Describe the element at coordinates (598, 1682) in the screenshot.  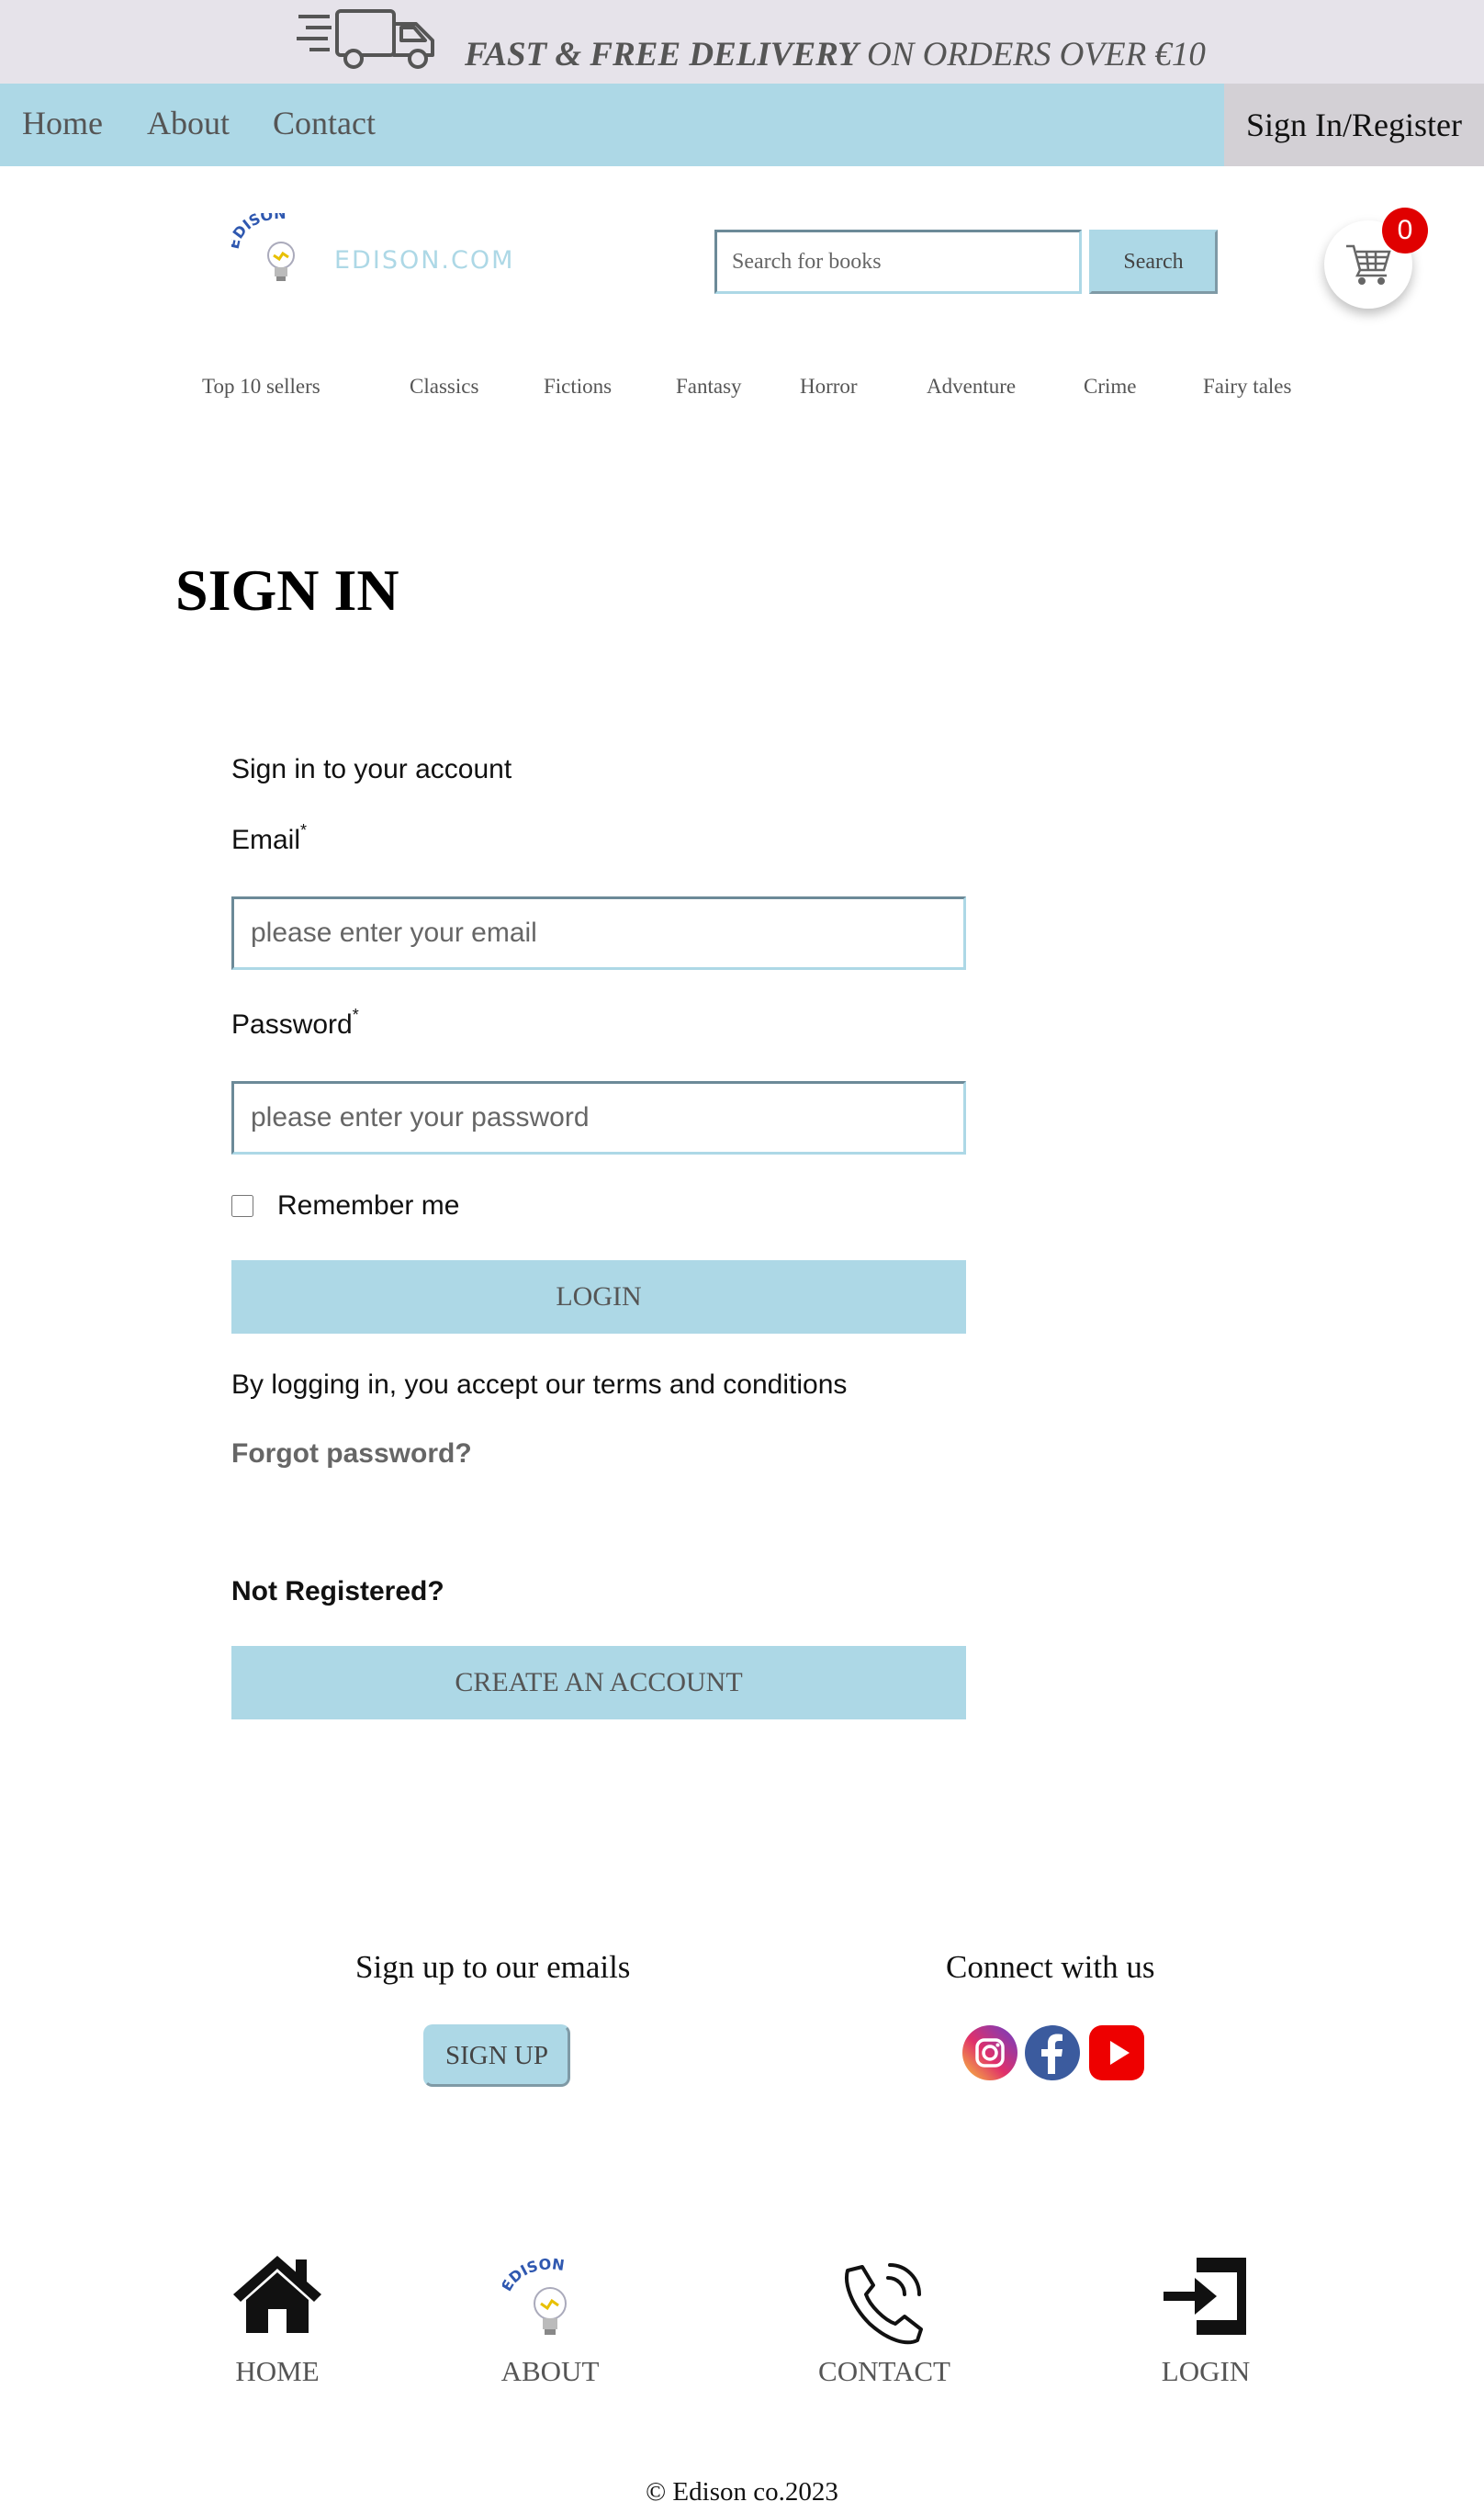
I see `create-account-button: CREATE AN ACCOUNT` at that location.